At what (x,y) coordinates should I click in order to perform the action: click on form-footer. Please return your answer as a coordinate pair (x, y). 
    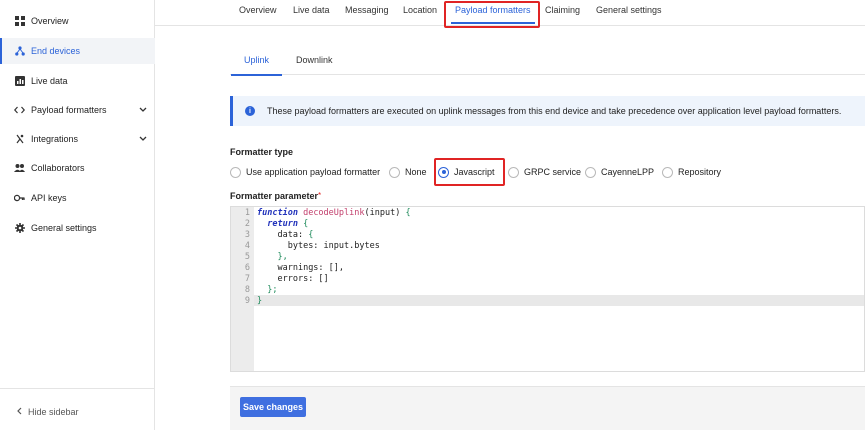
    Looking at the image, I should click on (547, 408).